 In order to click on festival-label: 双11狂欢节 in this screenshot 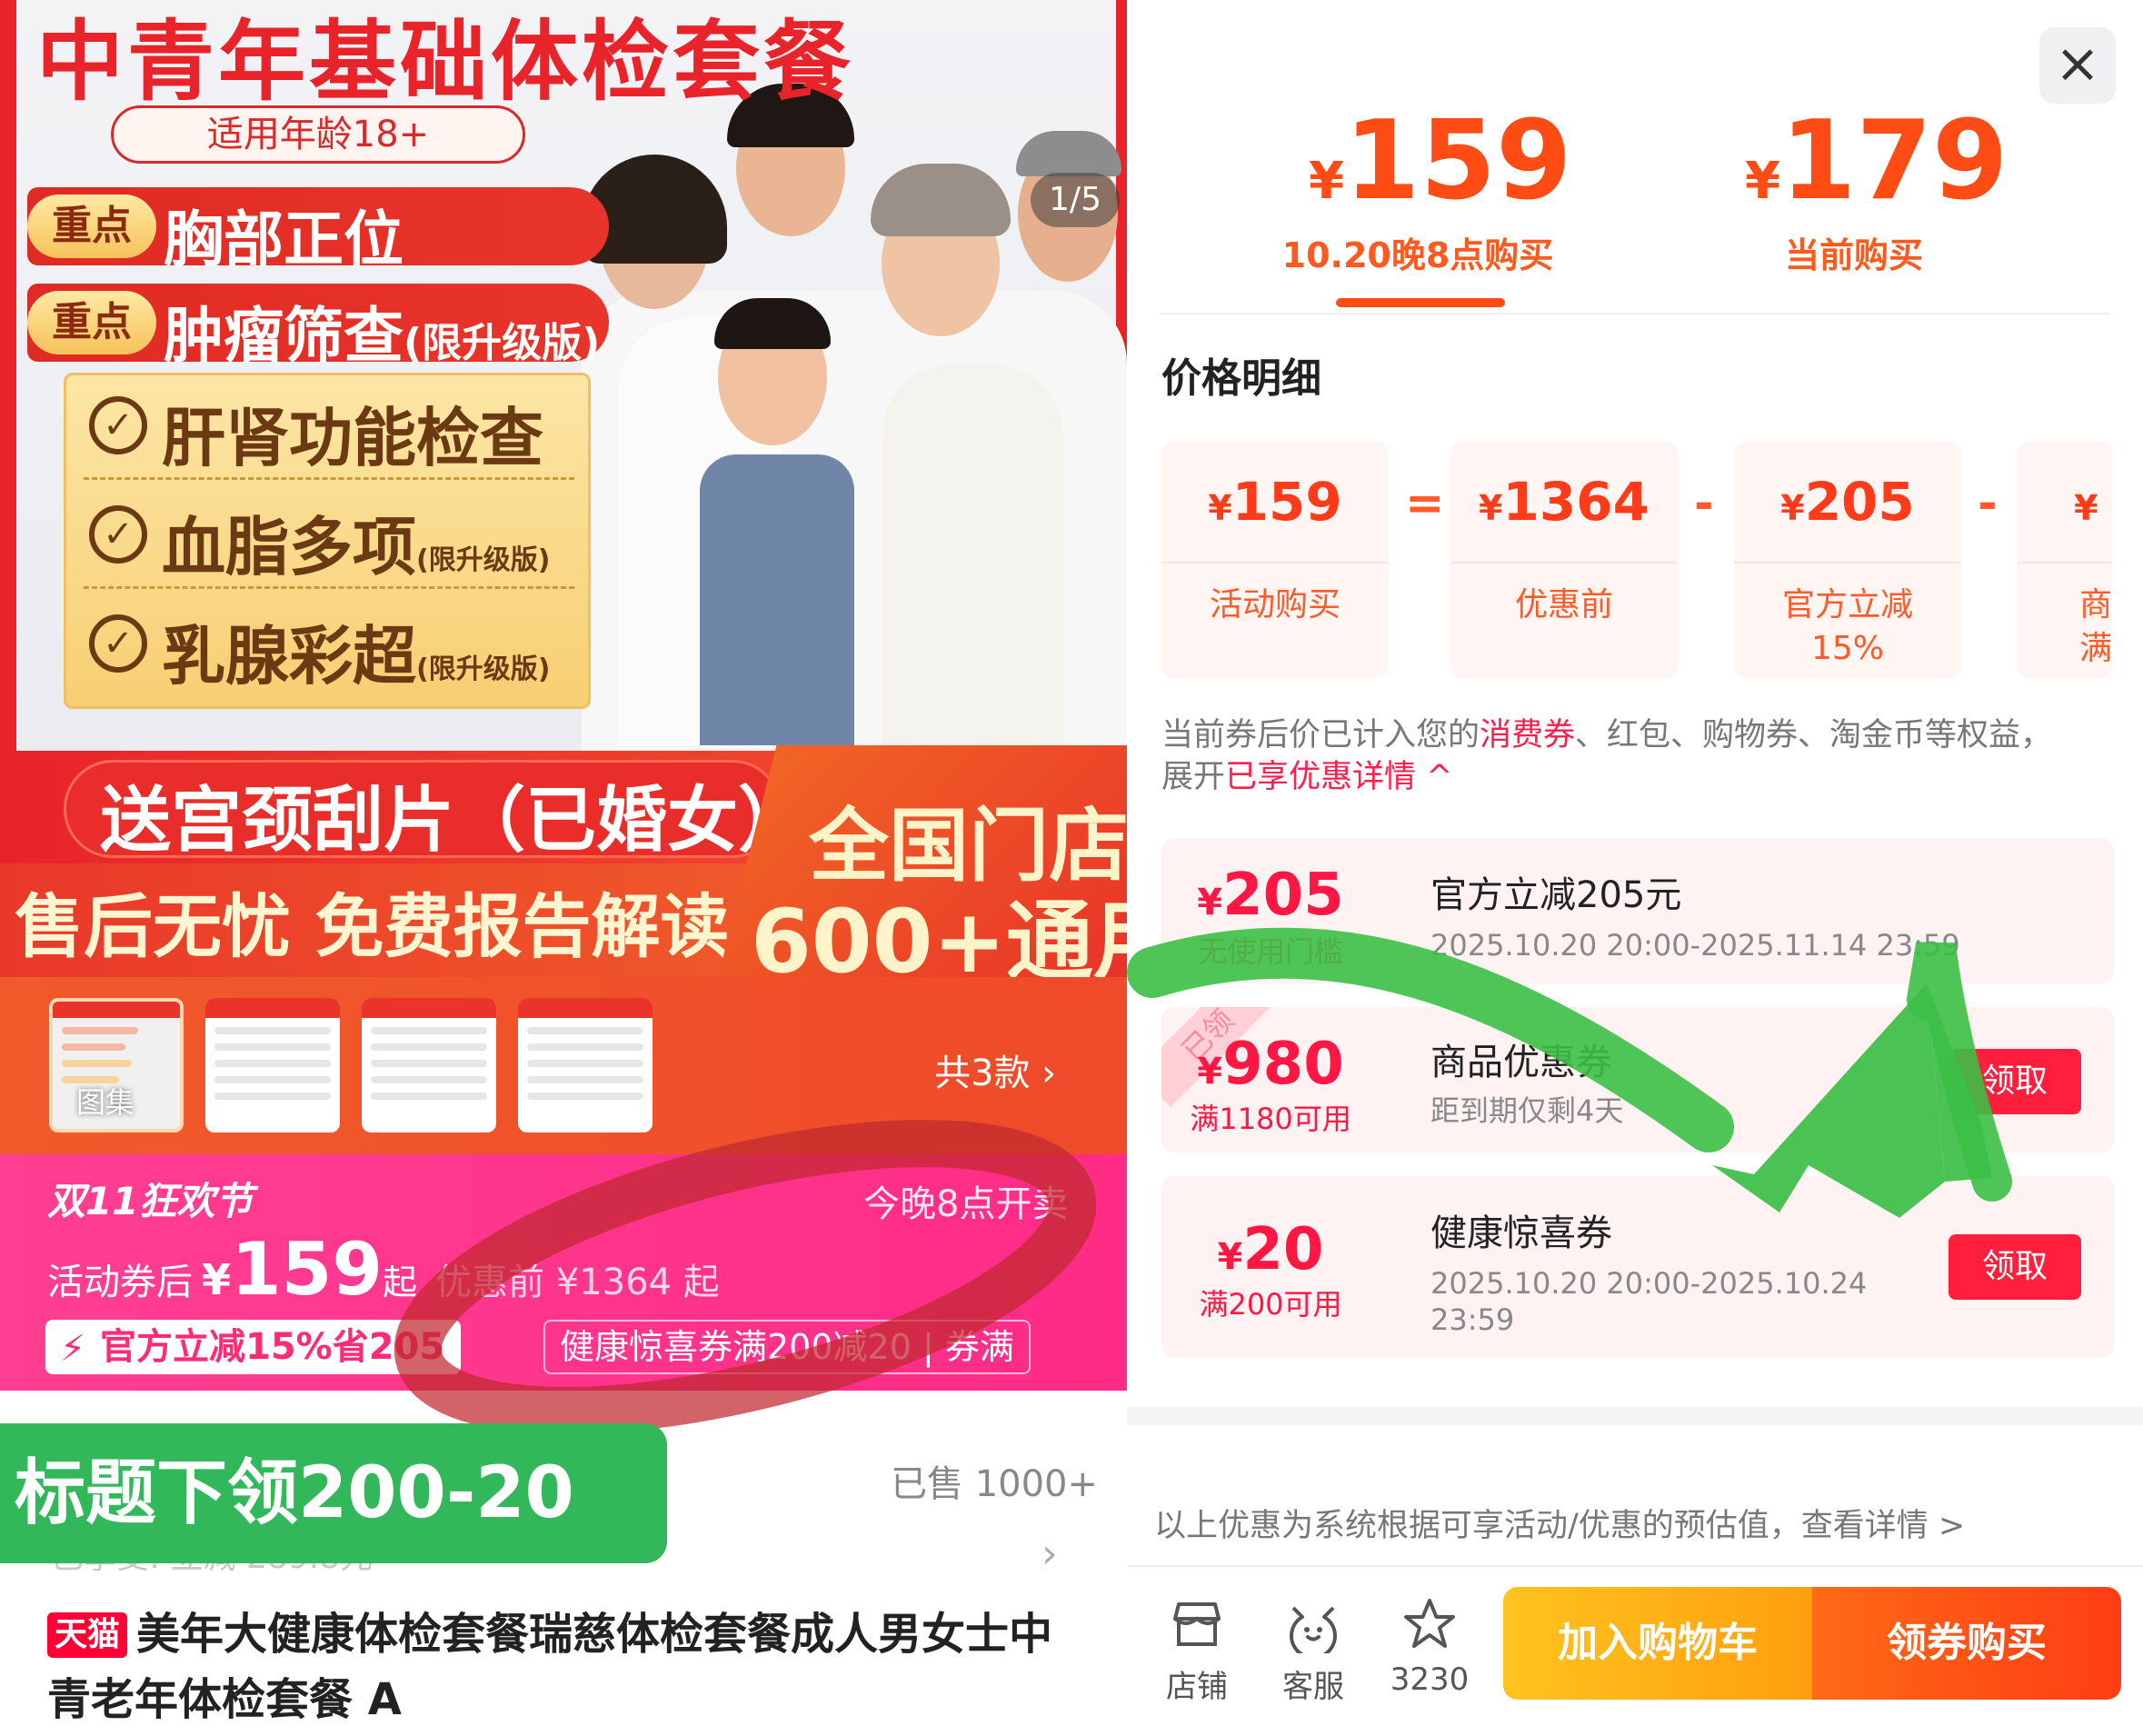, I will do `click(150, 1201)`.